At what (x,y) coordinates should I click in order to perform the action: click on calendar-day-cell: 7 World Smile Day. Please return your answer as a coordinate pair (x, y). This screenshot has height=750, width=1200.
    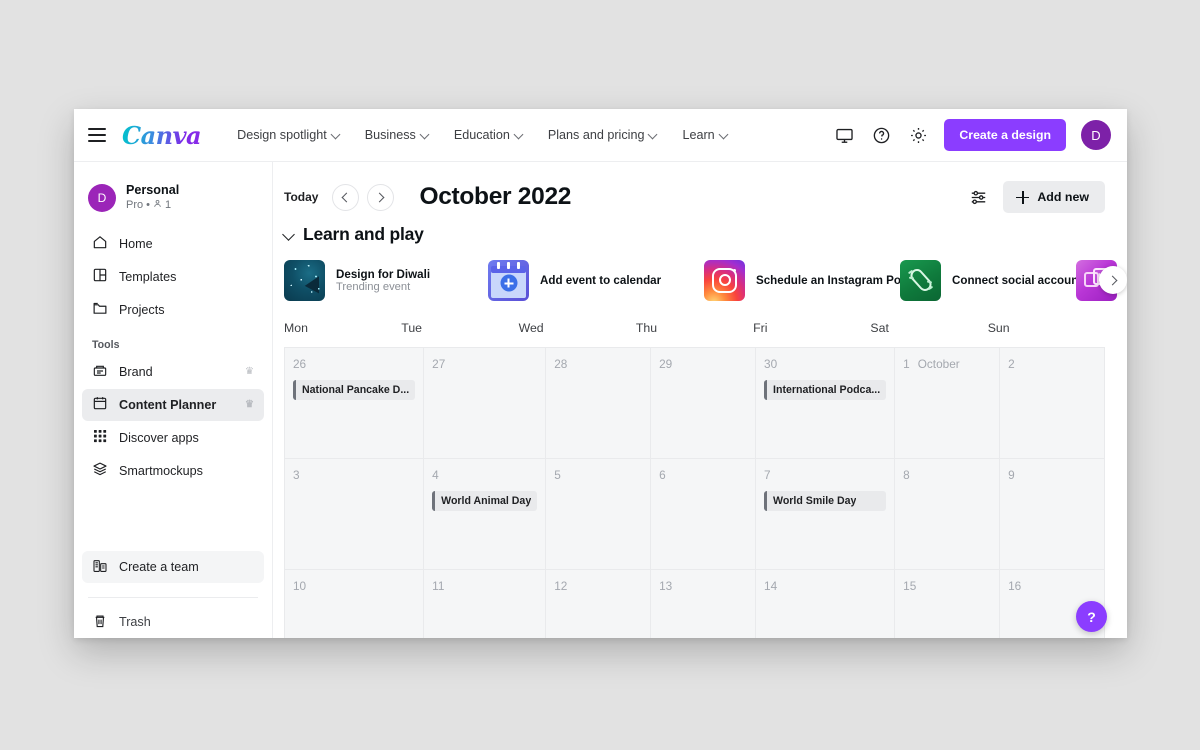
    Looking at the image, I should click on (826, 514).